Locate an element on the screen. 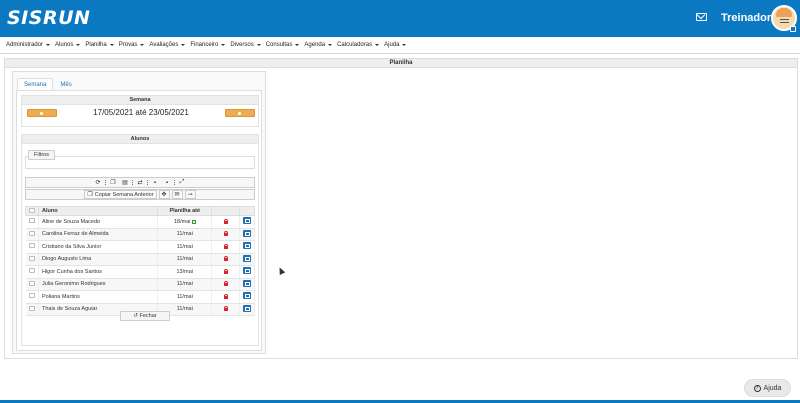  paste-icon: ▤ is located at coordinates (125, 183).